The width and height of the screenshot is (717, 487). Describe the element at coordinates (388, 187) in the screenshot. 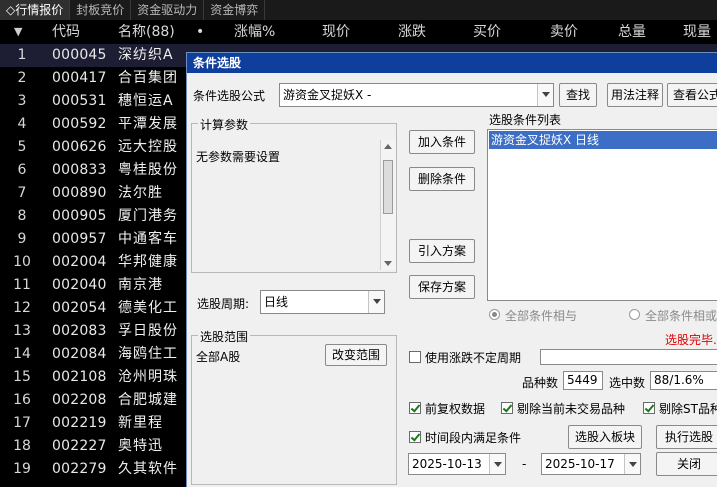

I see `scroll-thumb` at that location.